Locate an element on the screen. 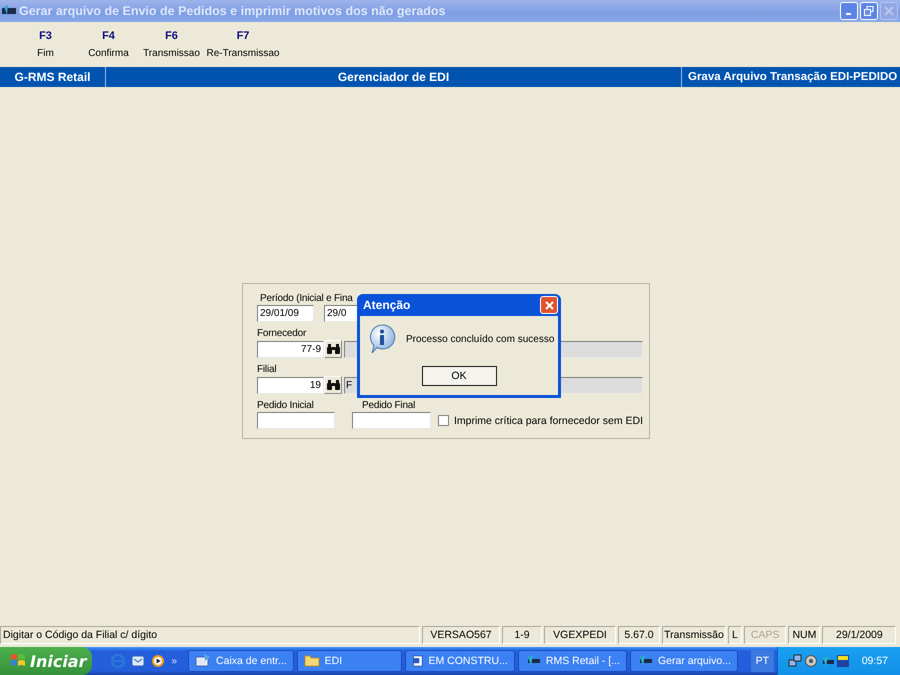 This screenshot has width=900, height=675. windows-logo-icon is located at coordinates (18, 661).